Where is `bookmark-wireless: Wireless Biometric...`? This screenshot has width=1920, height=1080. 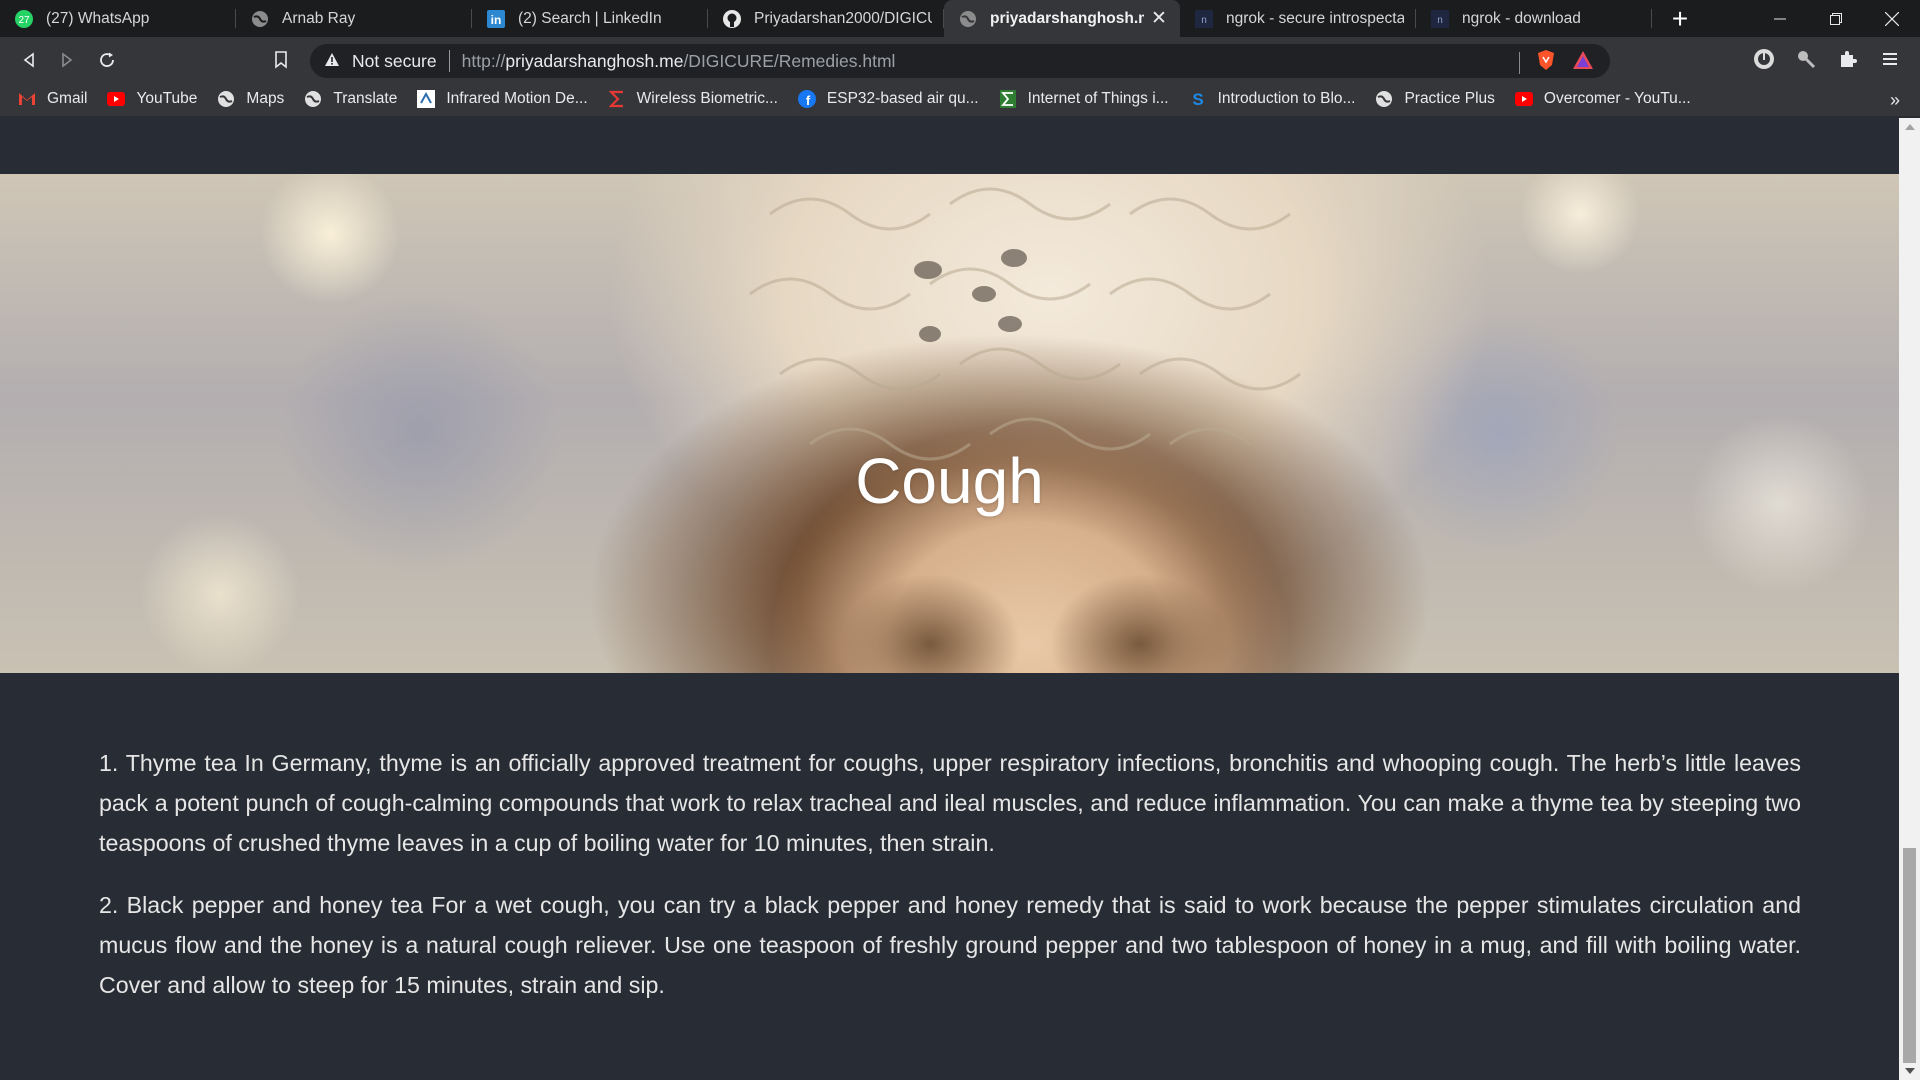 bookmark-wireless: Wireless Biometric... is located at coordinates (693, 99).